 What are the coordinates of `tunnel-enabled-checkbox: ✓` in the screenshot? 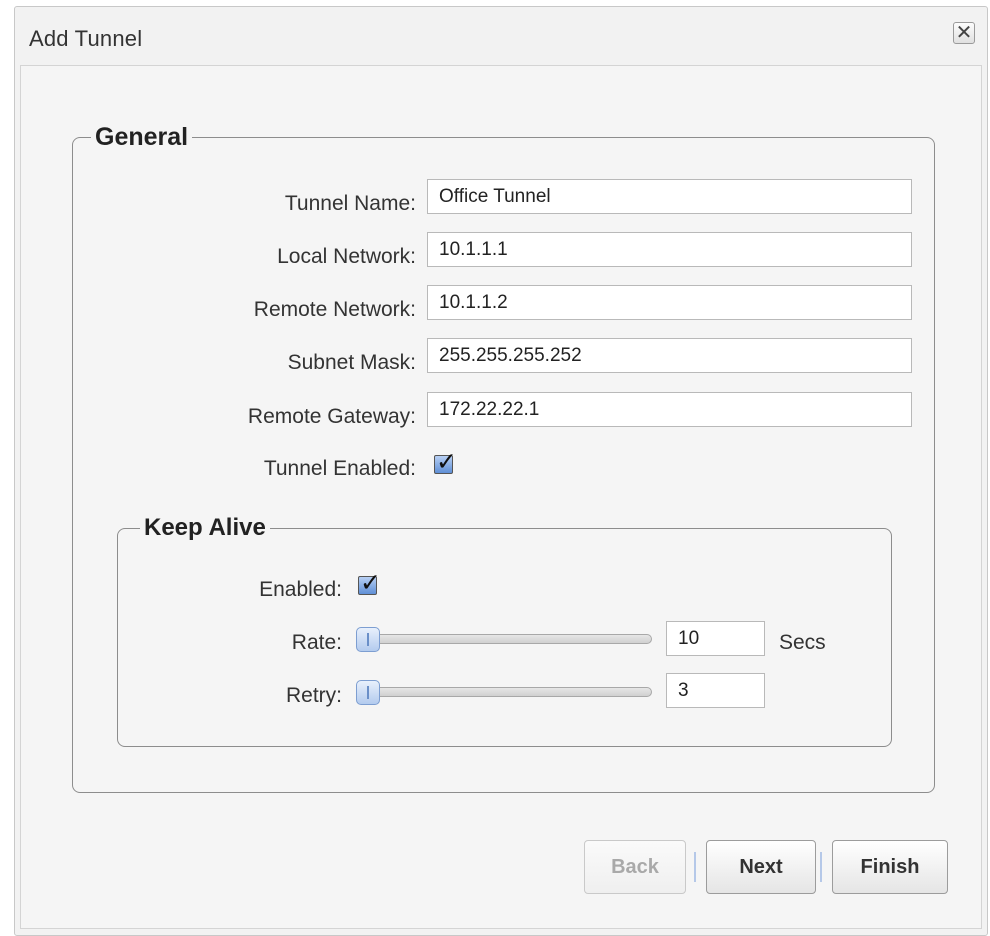 It's located at (445, 461).